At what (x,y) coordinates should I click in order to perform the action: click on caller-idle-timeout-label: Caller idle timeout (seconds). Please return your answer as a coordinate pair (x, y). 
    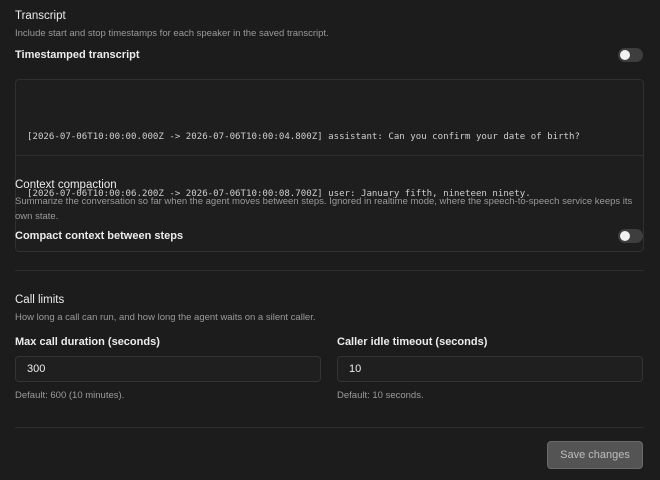
    Looking at the image, I should click on (412, 342).